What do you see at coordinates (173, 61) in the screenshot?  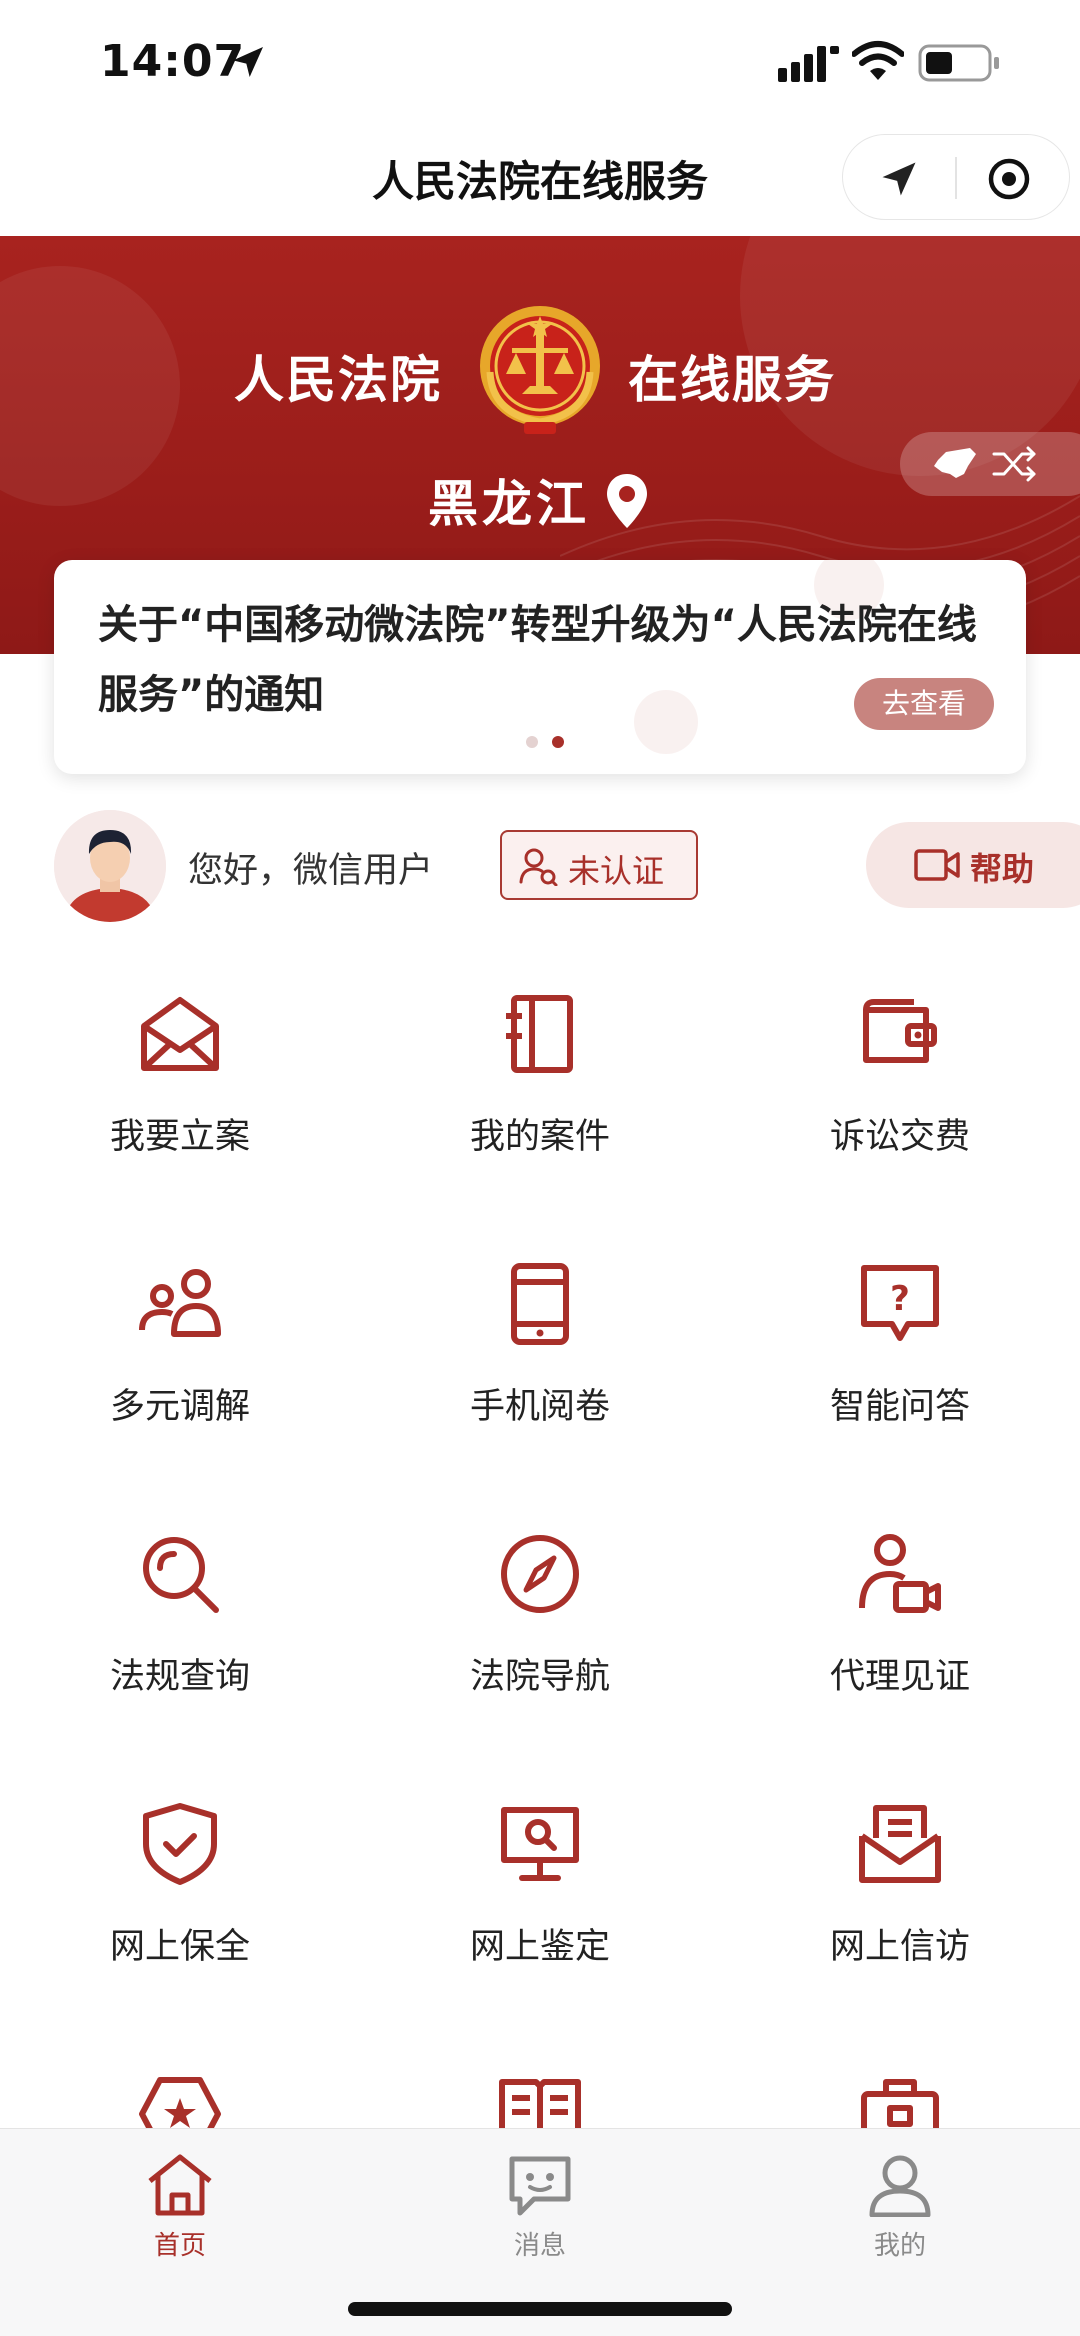 I see `status-time: 14:07` at bounding box center [173, 61].